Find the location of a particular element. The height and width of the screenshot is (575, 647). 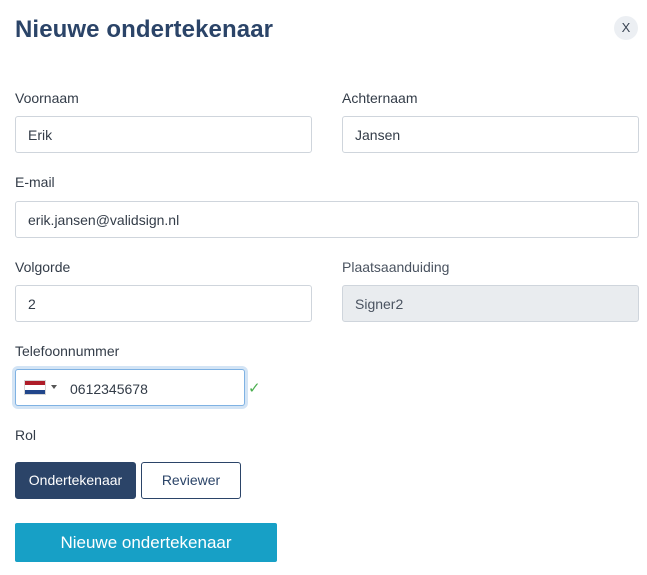

last-name-label: Achternaam is located at coordinates (380, 98).